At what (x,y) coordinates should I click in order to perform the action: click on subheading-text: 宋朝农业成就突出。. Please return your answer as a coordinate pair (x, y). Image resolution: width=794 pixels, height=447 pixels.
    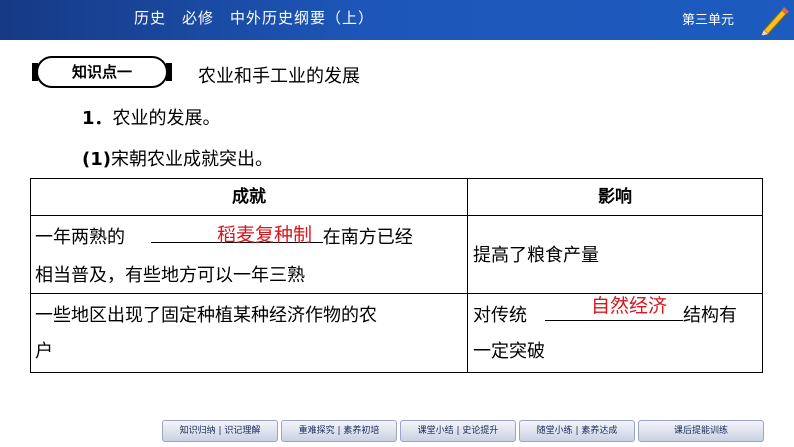
    Looking at the image, I should click on (191, 159).